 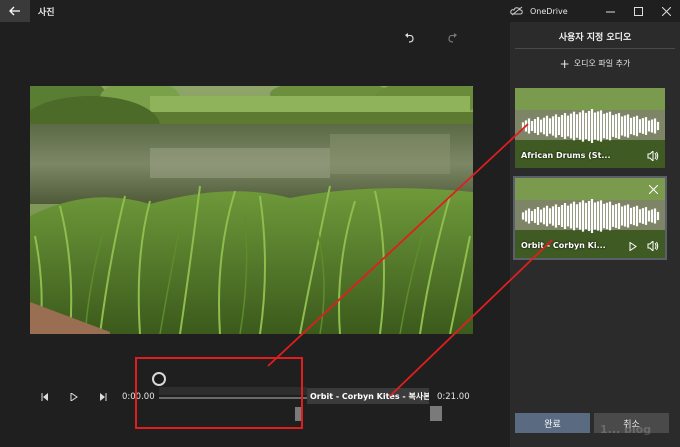 I want to click on onedrive-cloud-icon, so click(x=516, y=11).